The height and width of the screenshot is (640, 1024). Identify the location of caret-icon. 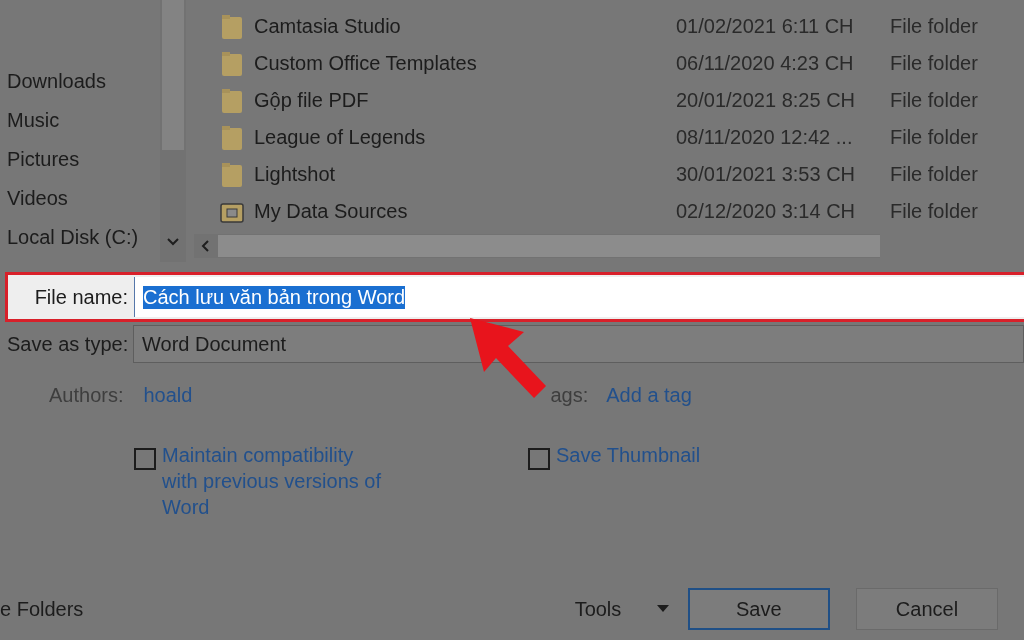
(663, 609).